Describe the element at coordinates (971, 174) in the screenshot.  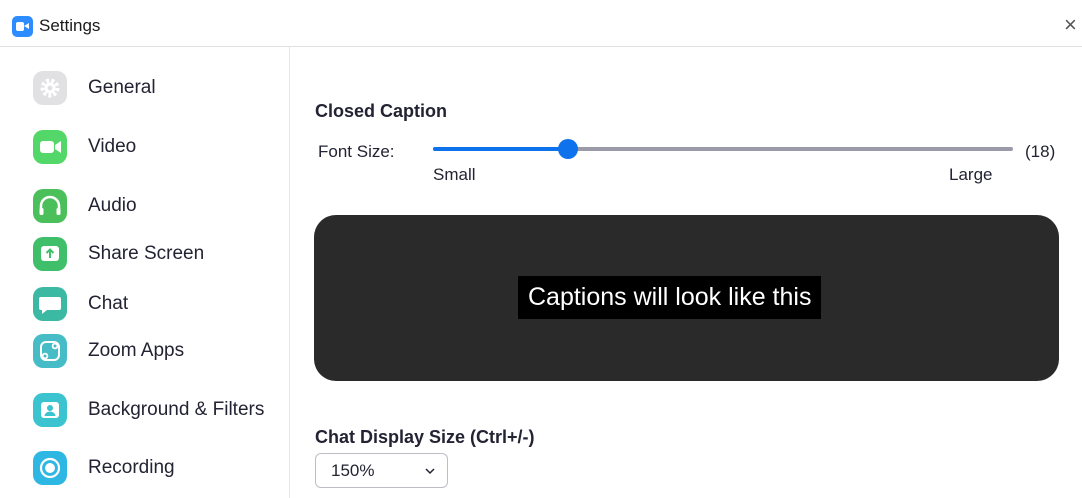
I see `slider-max-label: Large` at that location.